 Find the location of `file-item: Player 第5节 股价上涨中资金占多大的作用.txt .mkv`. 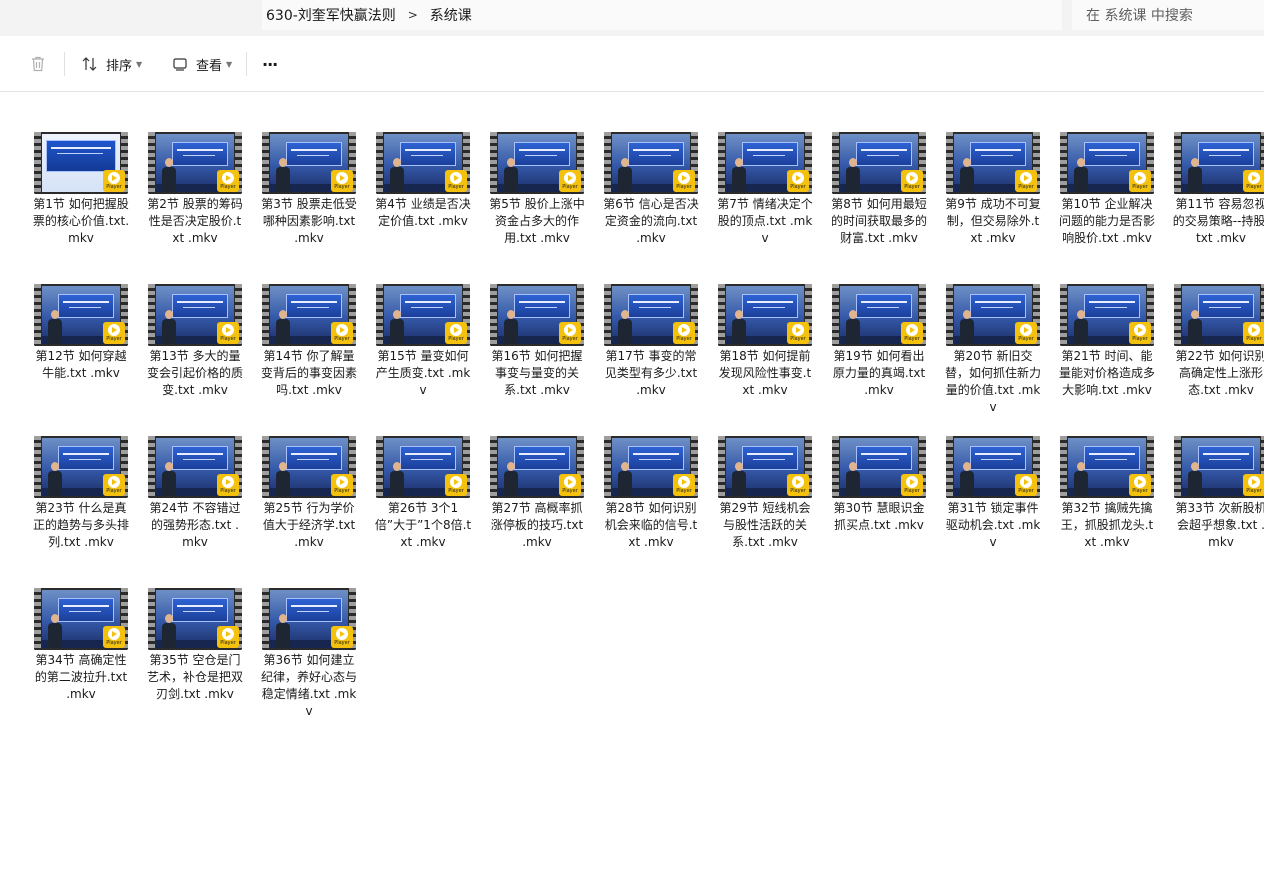

file-item: Player 第5节 股价上涨中资金占多大的作用.txt .mkv is located at coordinates (537, 208).